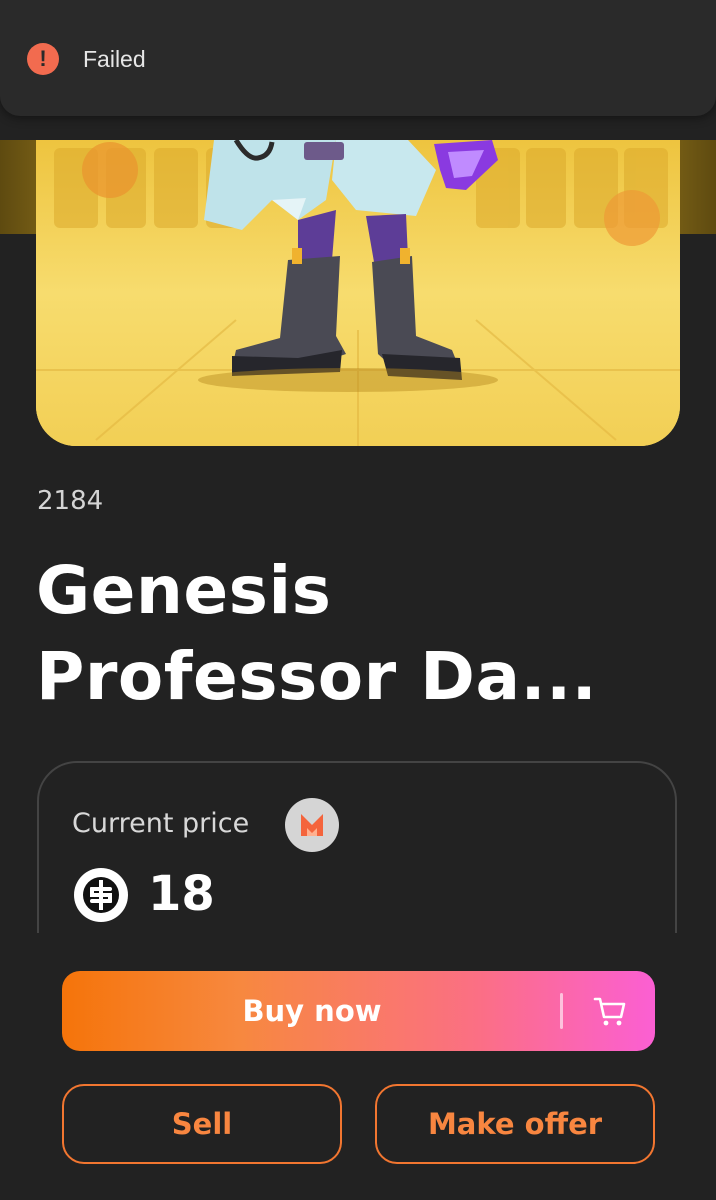  Describe the element at coordinates (358, 58) in the screenshot. I see `error-toast: ! Failed` at that location.